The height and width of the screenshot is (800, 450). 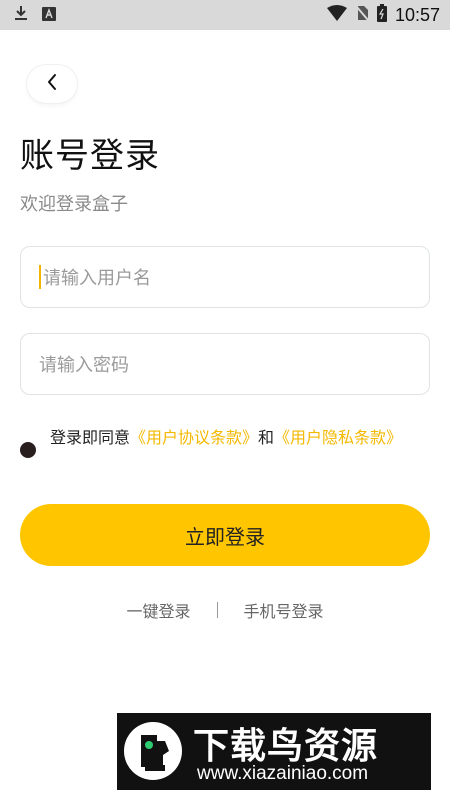 I want to click on one-click-login-link: 一键登录, so click(x=158, y=610).